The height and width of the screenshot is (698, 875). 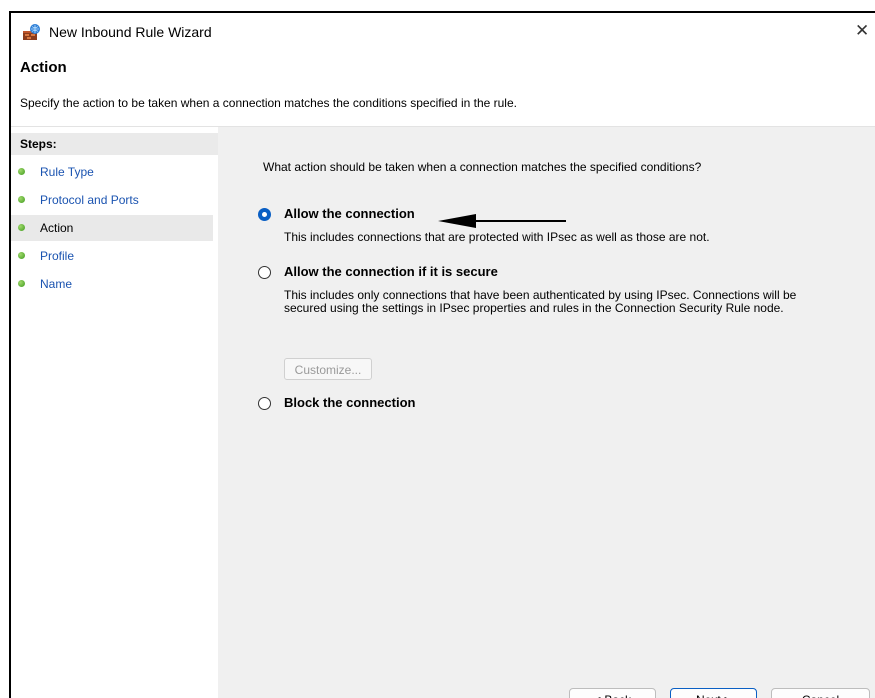 What do you see at coordinates (112, 172) in the screenshot?
I see `step-rule-type: Rule Type` at bounding box center [112, 172].